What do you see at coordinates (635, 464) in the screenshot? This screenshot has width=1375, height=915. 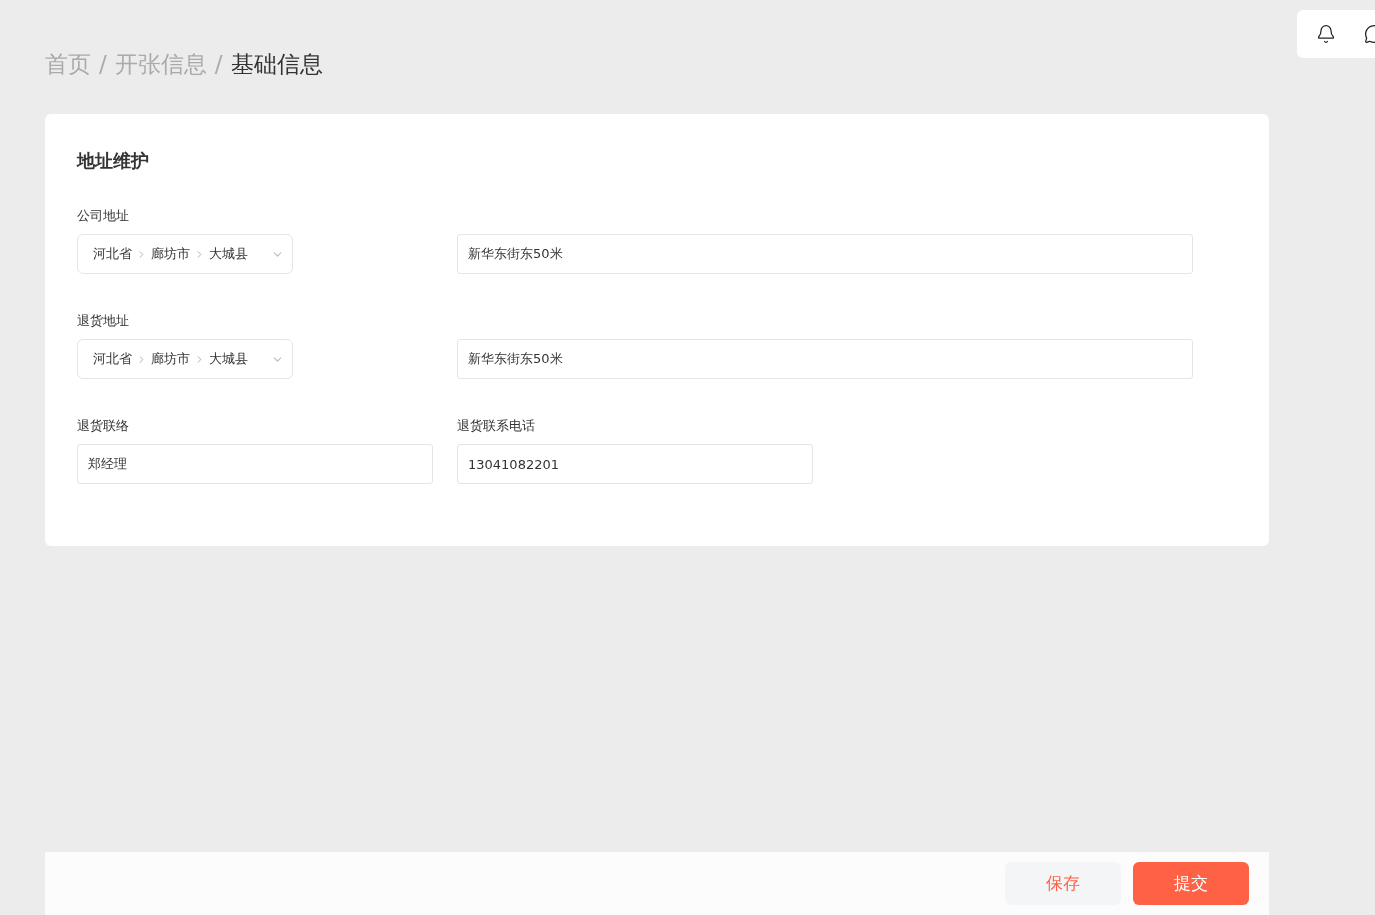 I see `input-field: 13041082201` at bounding box center [635, 464].